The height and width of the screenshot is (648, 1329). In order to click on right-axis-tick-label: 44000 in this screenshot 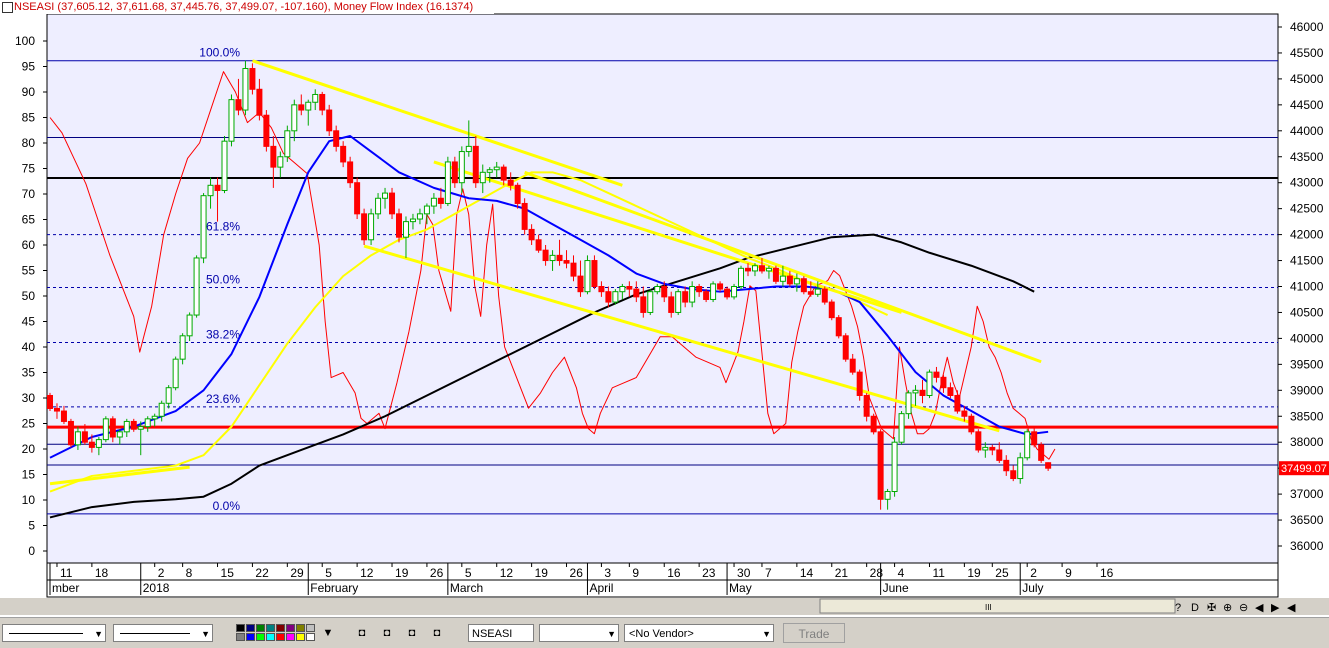, I will do `click(1307, 131)`.